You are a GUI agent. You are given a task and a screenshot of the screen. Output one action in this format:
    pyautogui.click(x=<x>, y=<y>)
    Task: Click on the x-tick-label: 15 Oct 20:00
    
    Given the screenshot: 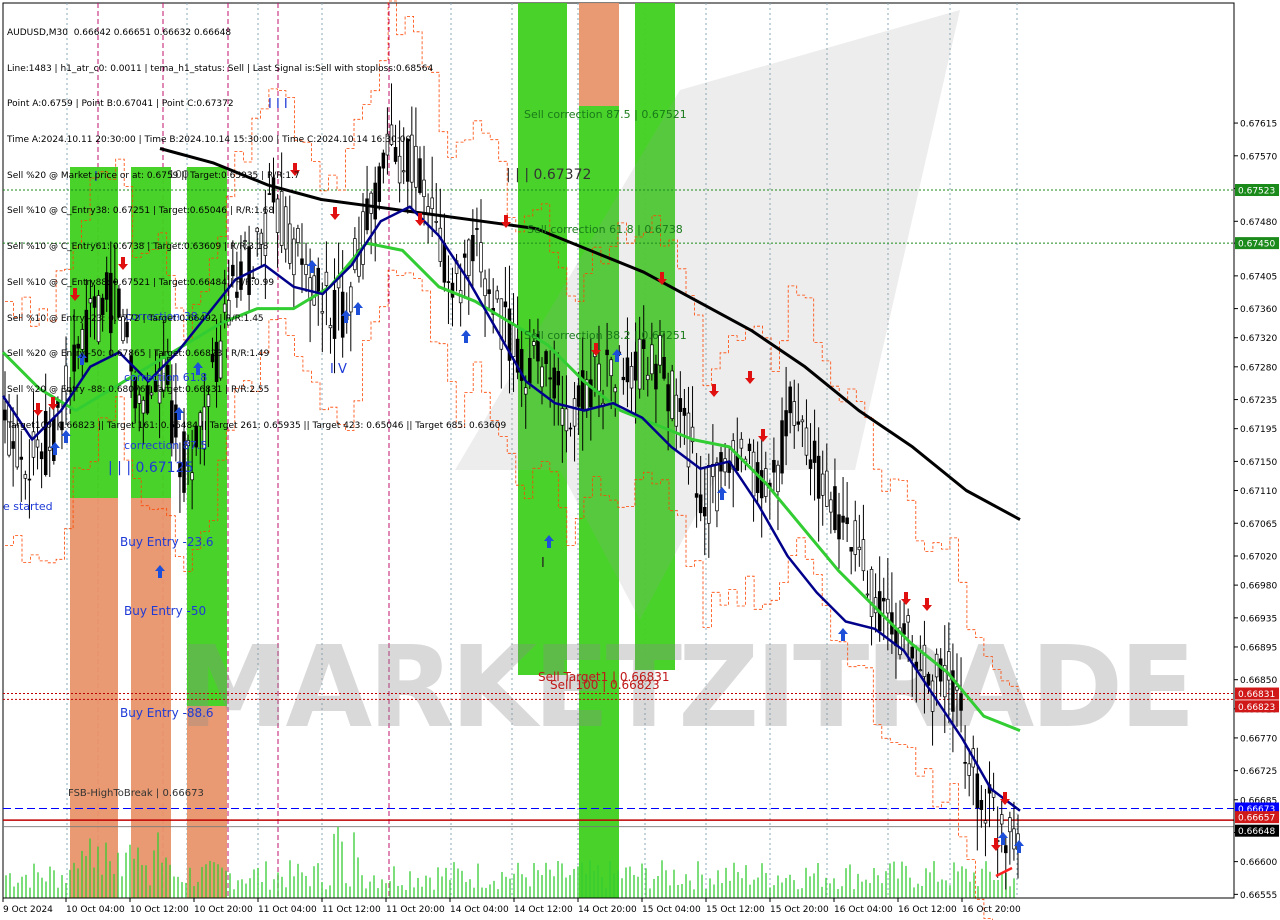 What is the action you would take?
    pyautogui.click(x=799, y=910)
    